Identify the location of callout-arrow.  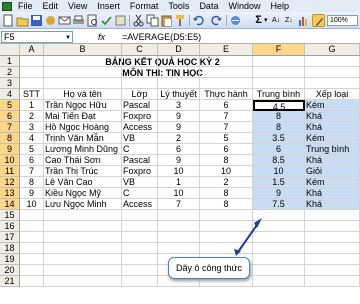
(248, 237).